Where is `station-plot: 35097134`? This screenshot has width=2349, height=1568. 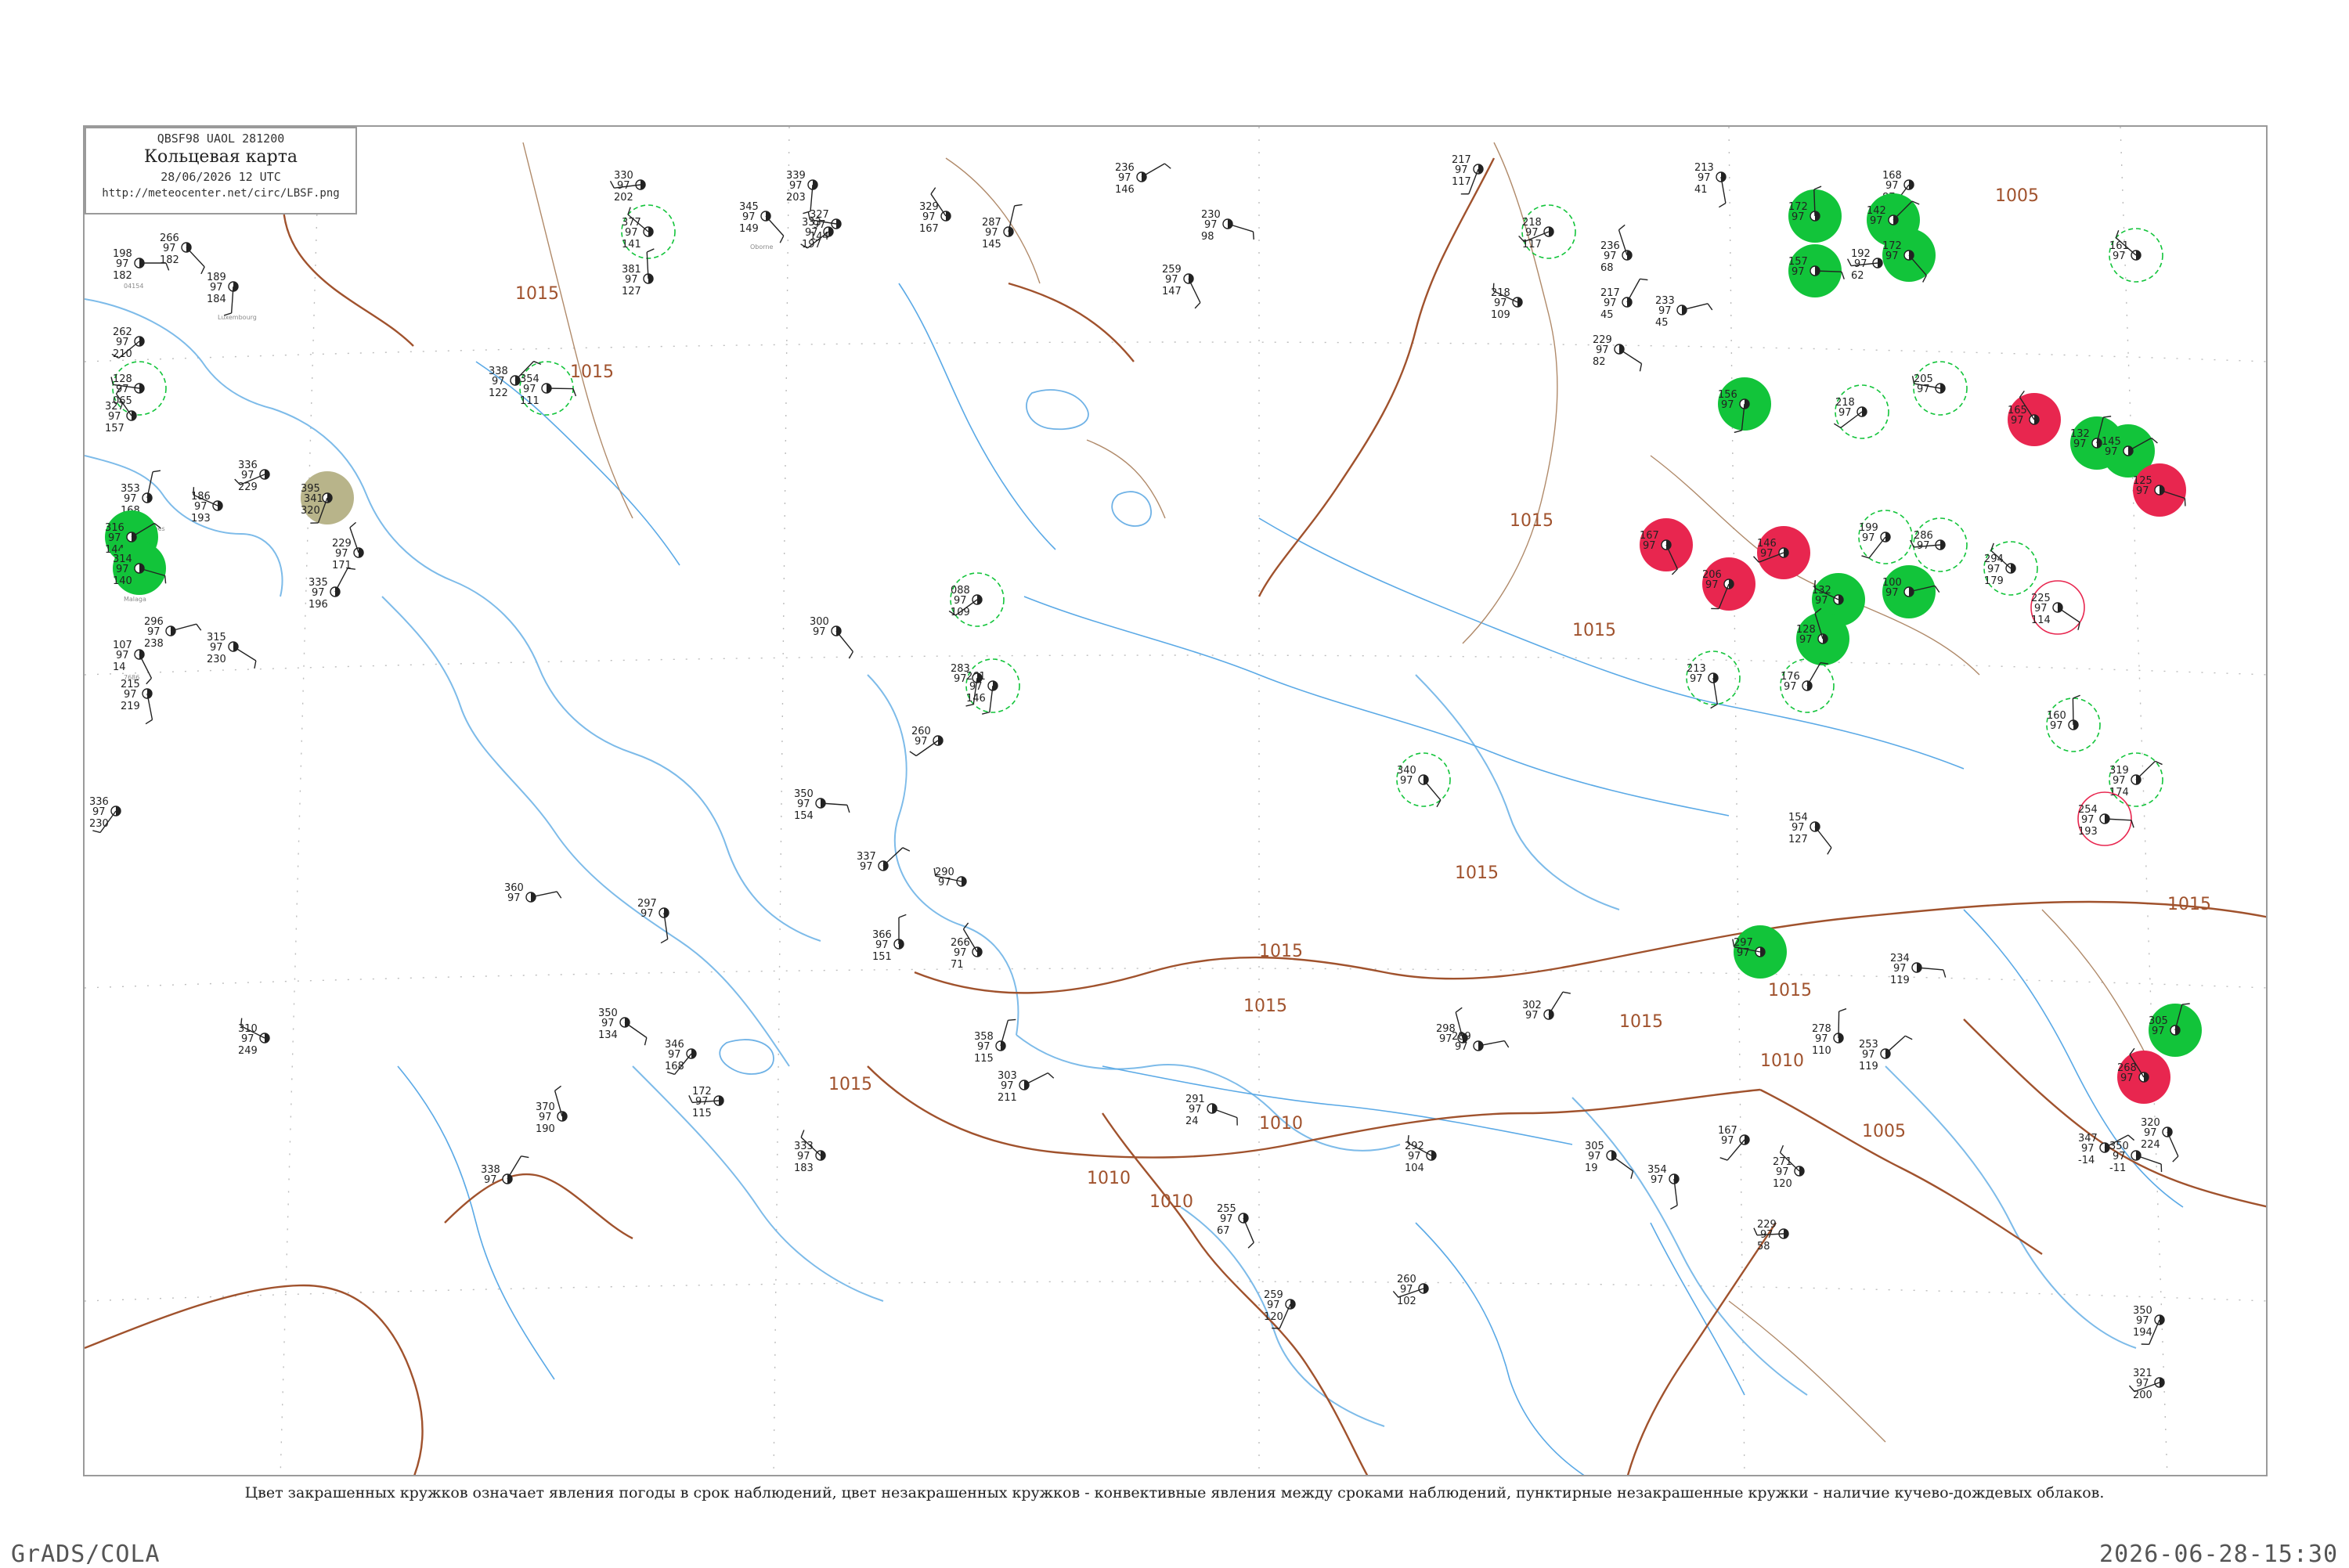
station-plot: 35097134 is located at coordinates (622, 1026).